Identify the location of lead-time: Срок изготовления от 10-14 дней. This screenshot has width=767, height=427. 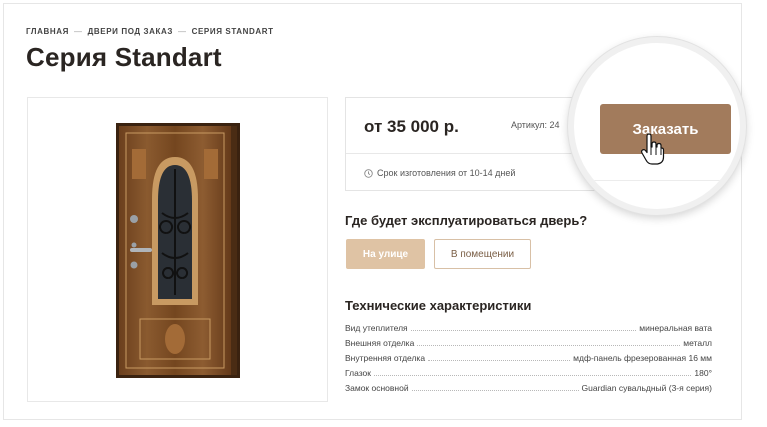
(439, 173).